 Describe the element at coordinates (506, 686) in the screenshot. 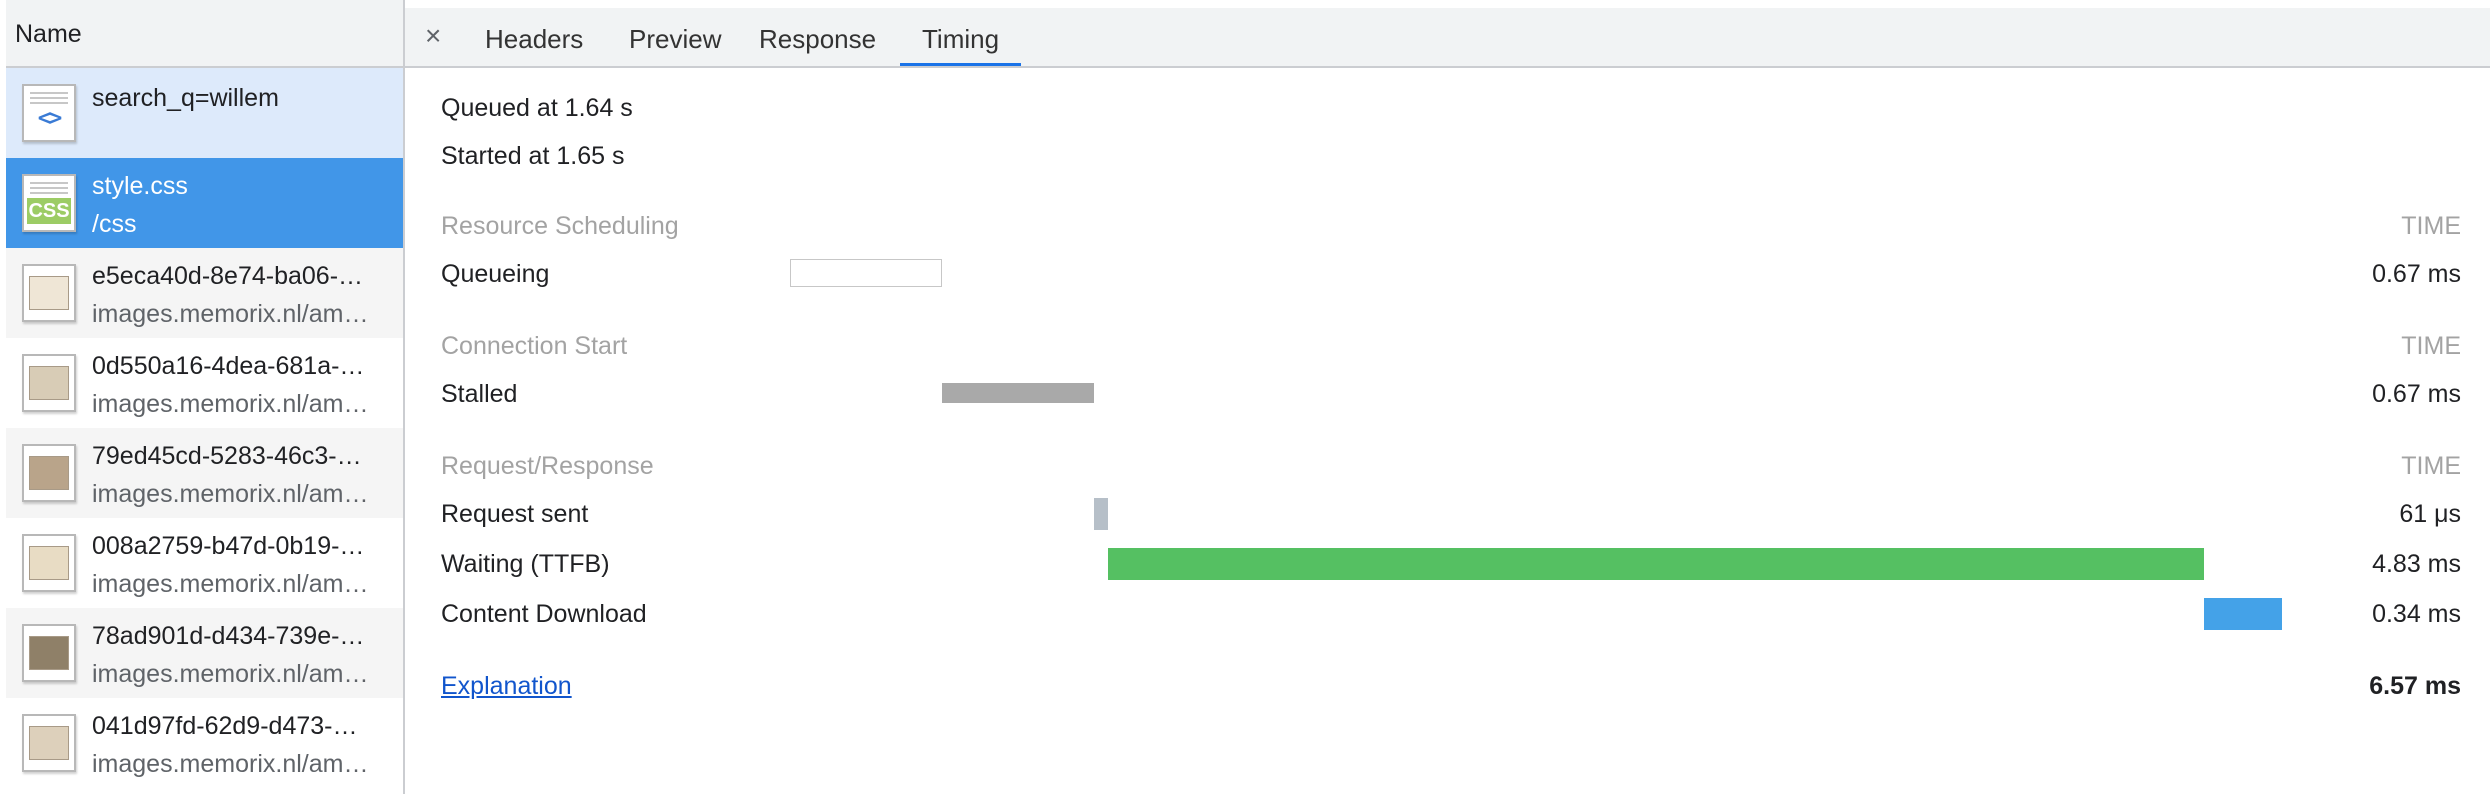

I see `explanation-link: Explanation` at that location.